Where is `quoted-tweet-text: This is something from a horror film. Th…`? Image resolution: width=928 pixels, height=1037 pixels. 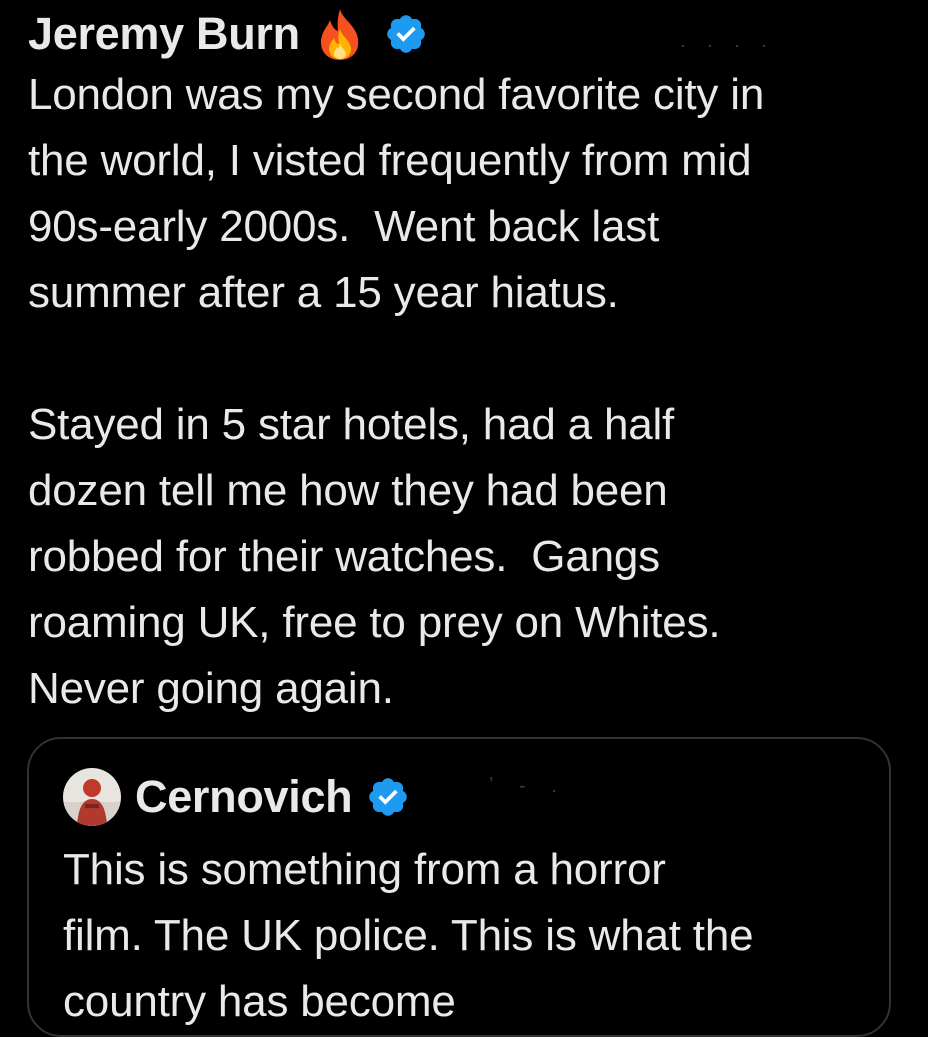
quoted-tweet-text: This is something from a horror film. Th… is located at coordinates (408, 935).